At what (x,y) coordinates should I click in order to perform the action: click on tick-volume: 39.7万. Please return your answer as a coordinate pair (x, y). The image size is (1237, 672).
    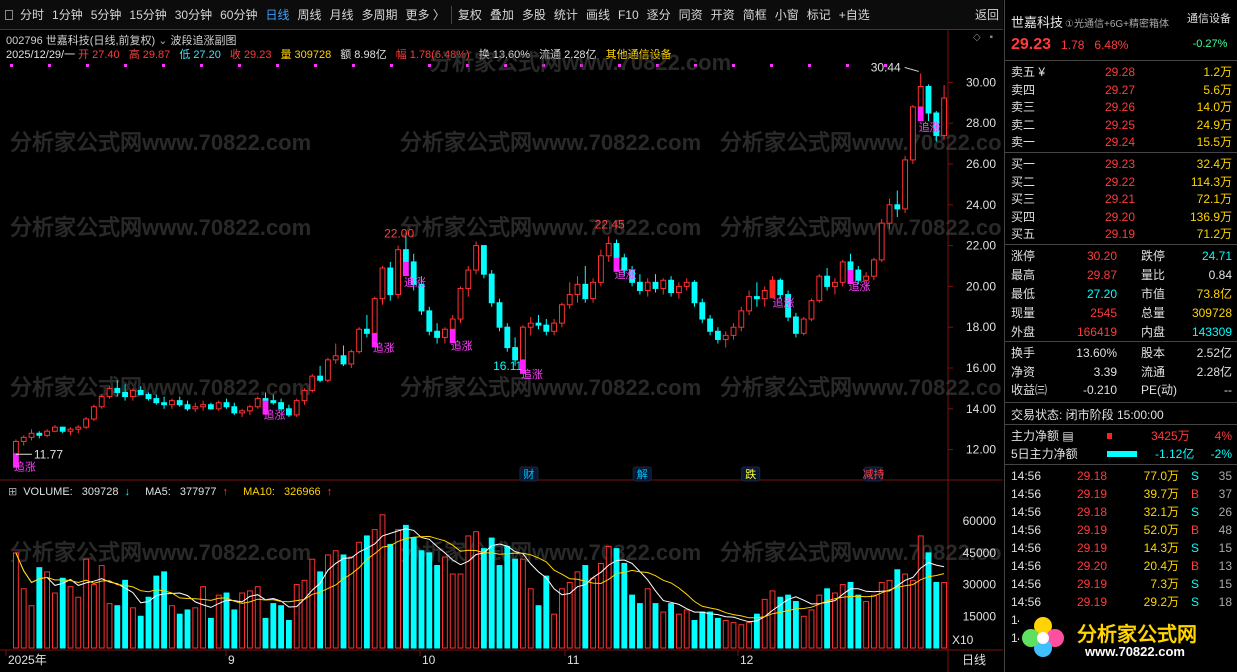
    Looking at the image, I should click on (1161, 494).